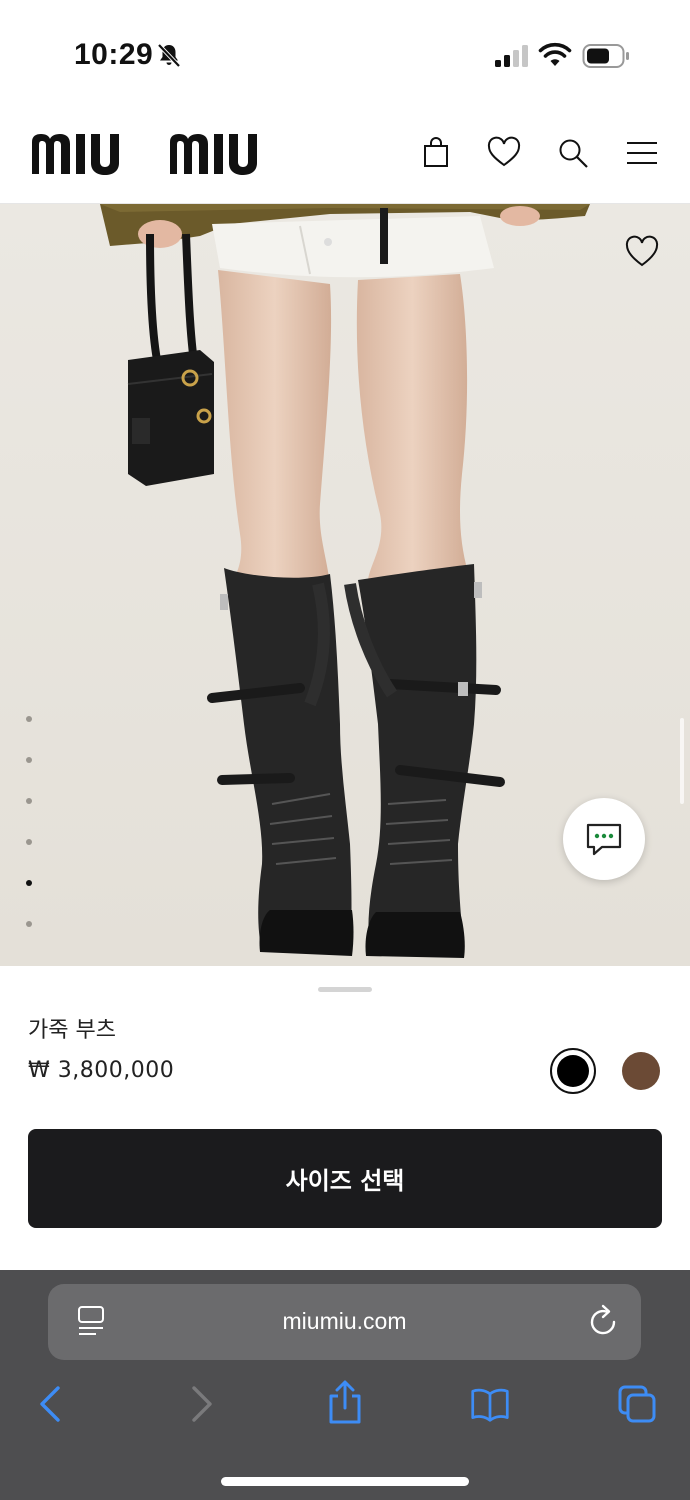  What do you see at coordinates (637, 1404) in the screenshot?
I see `tabs-icon` at bounding box center [637, 1404].